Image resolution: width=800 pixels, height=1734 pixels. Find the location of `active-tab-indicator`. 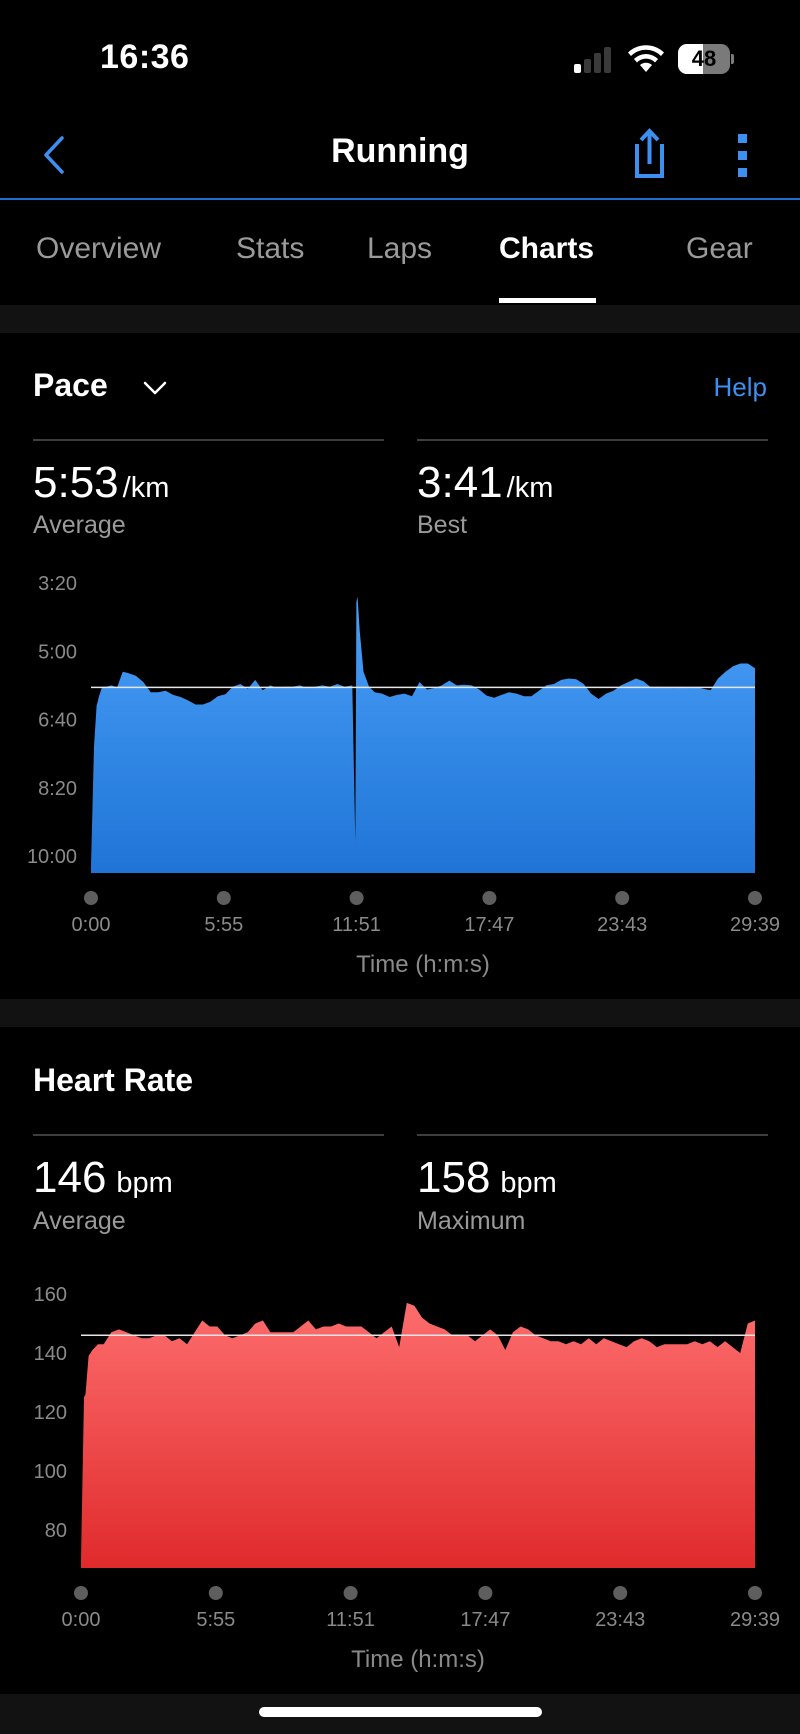

active-tab-indicator is located at coordinates (547, 300).